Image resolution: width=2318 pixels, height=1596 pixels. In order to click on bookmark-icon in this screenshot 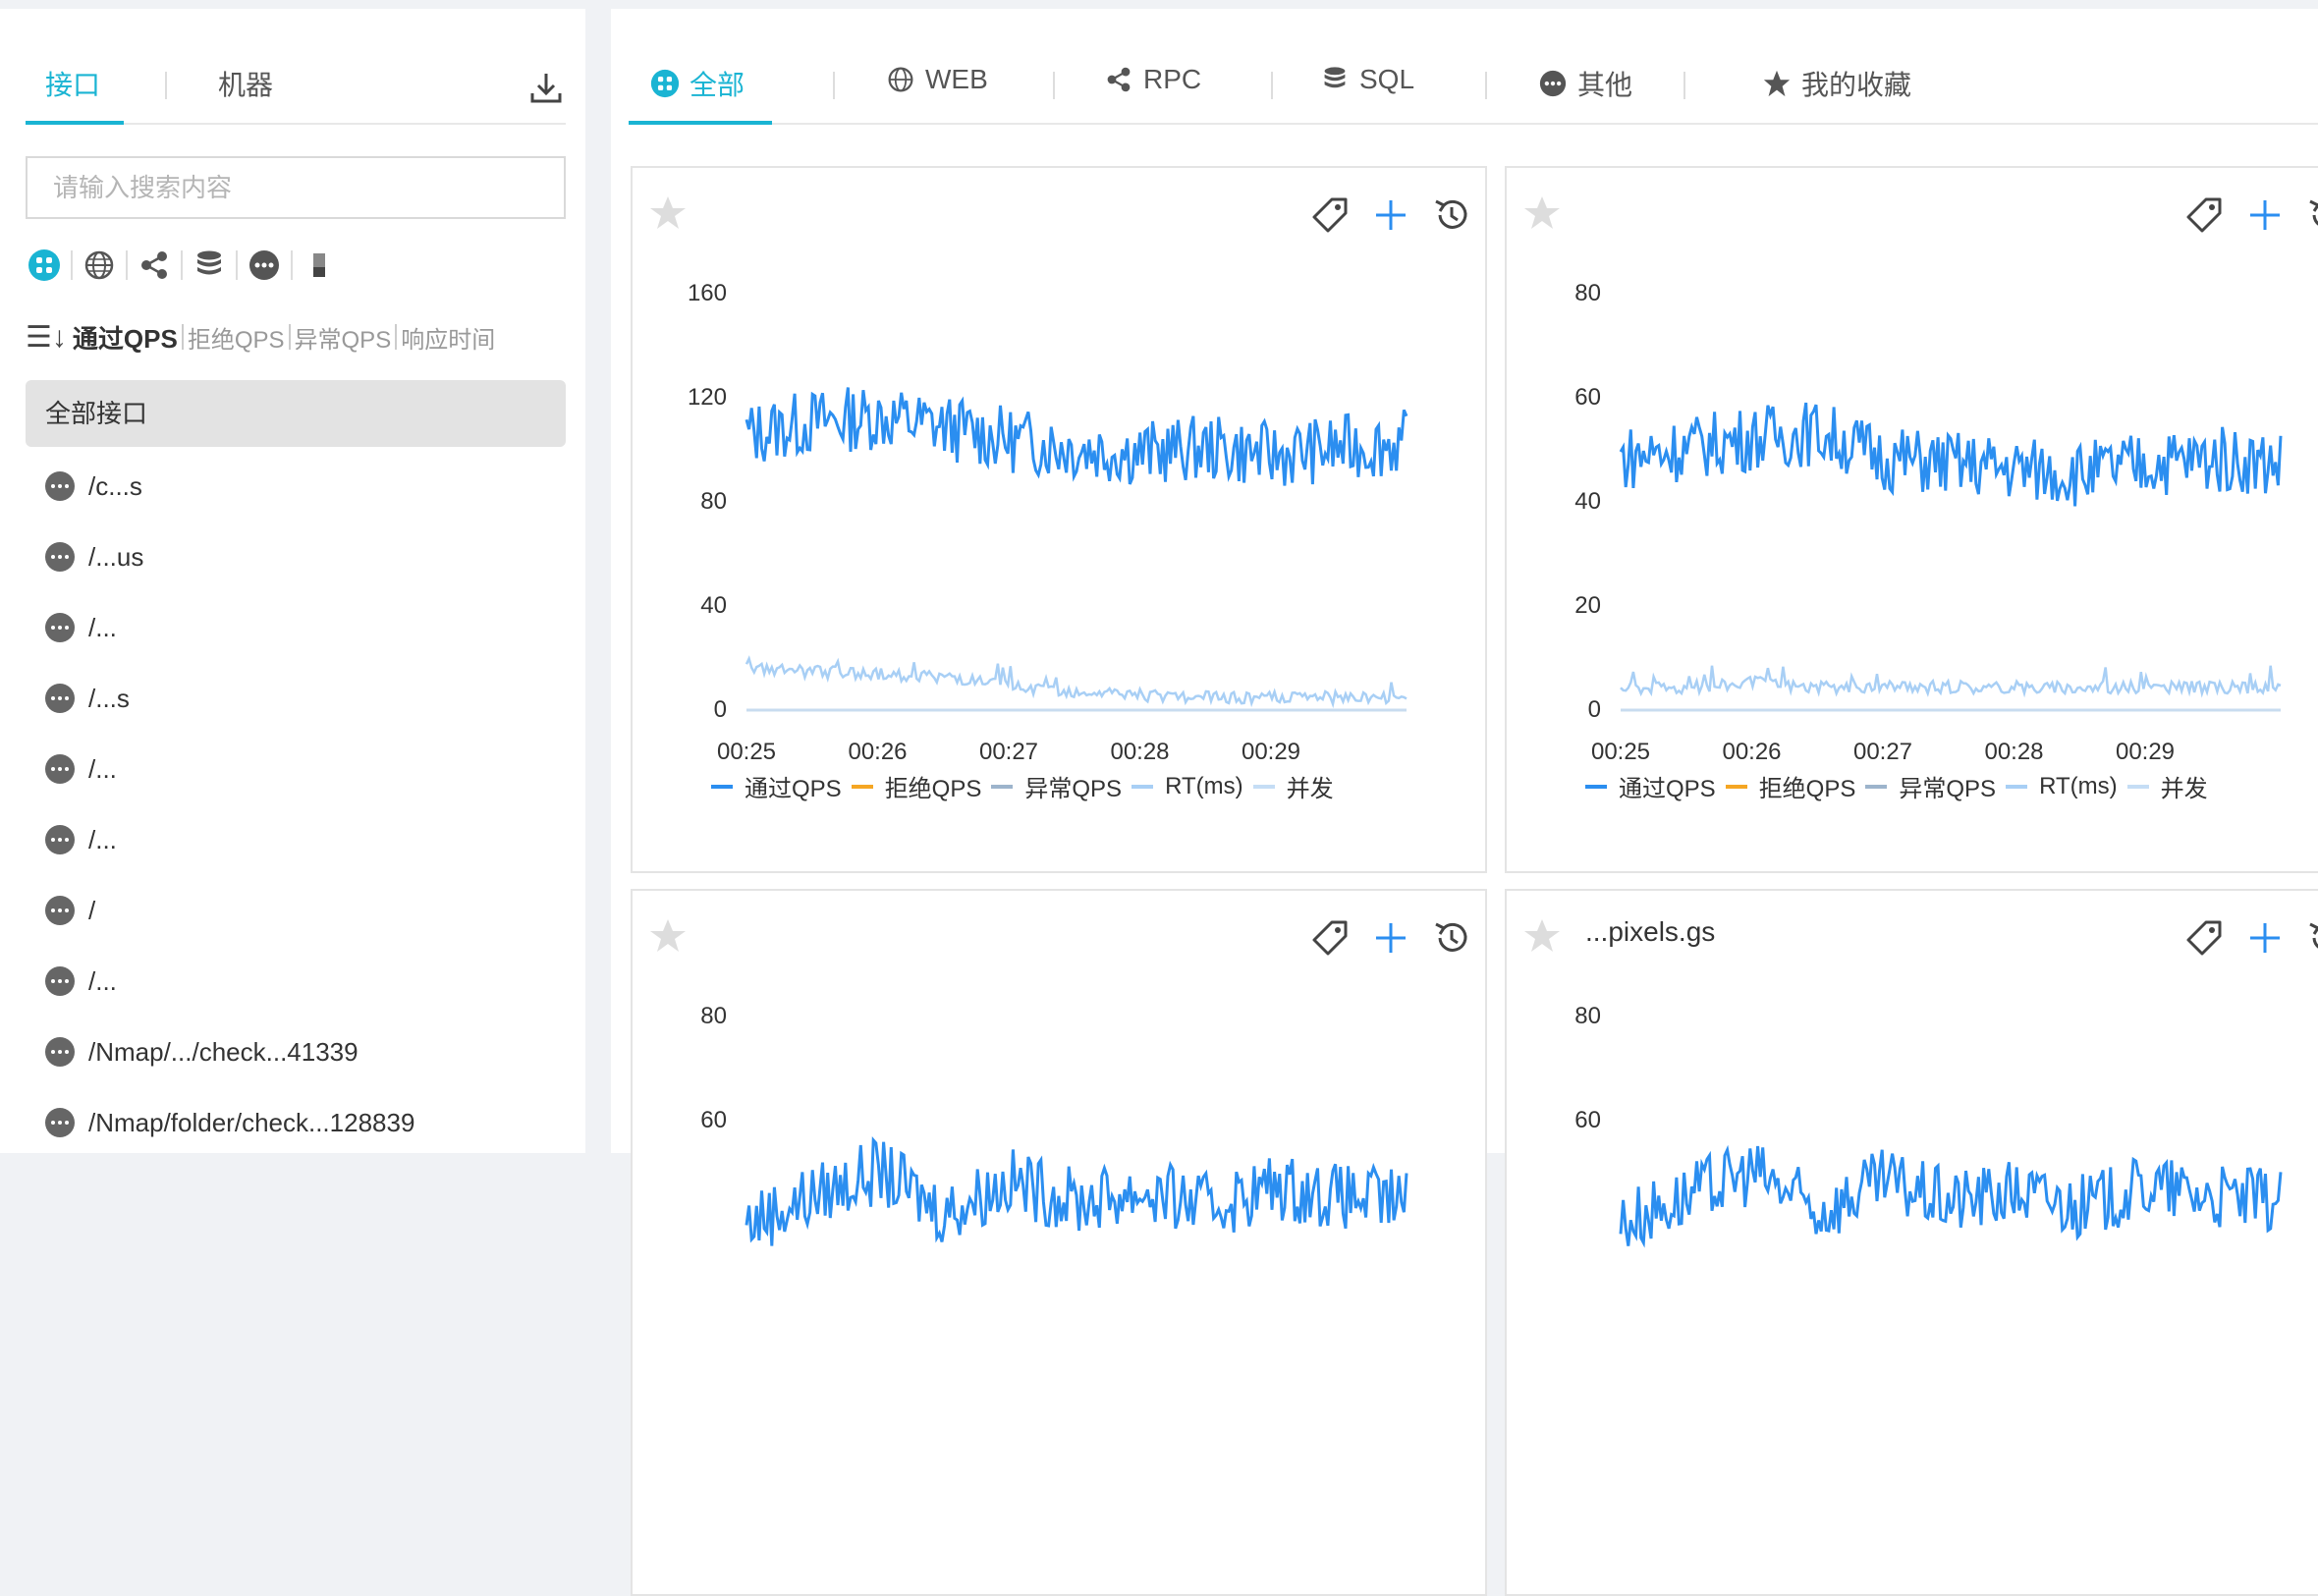, I will do `click(319, 265)`.